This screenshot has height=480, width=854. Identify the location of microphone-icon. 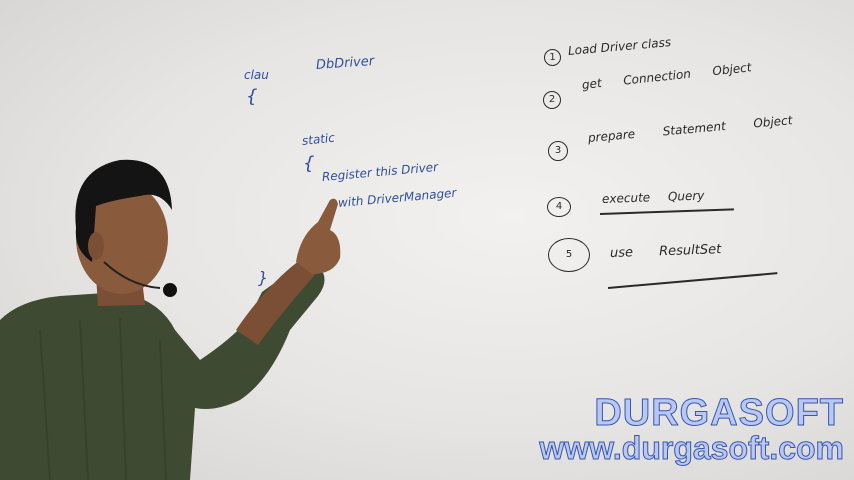
(170, 290).